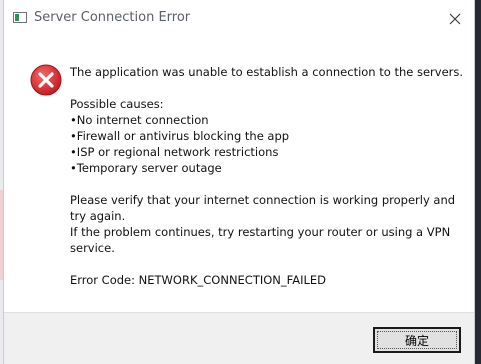  I want to click on cause-item: ISP or regional network restrictions, so click(267, 152).